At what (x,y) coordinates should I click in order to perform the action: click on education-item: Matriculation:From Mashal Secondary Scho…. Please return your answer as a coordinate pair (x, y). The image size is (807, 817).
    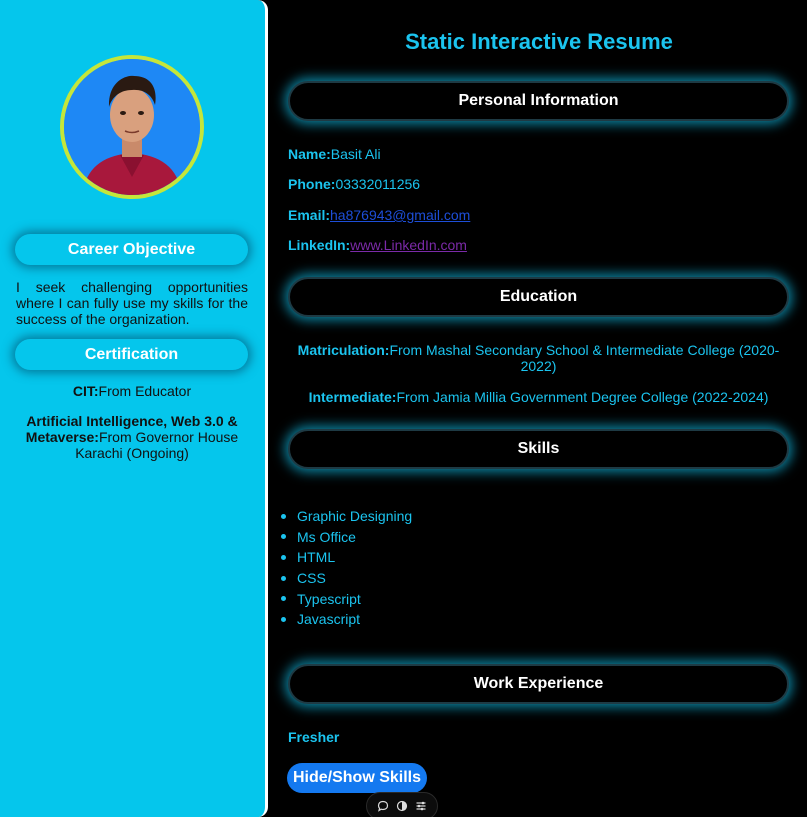
    Looking at the image, I should click on (538, 358).